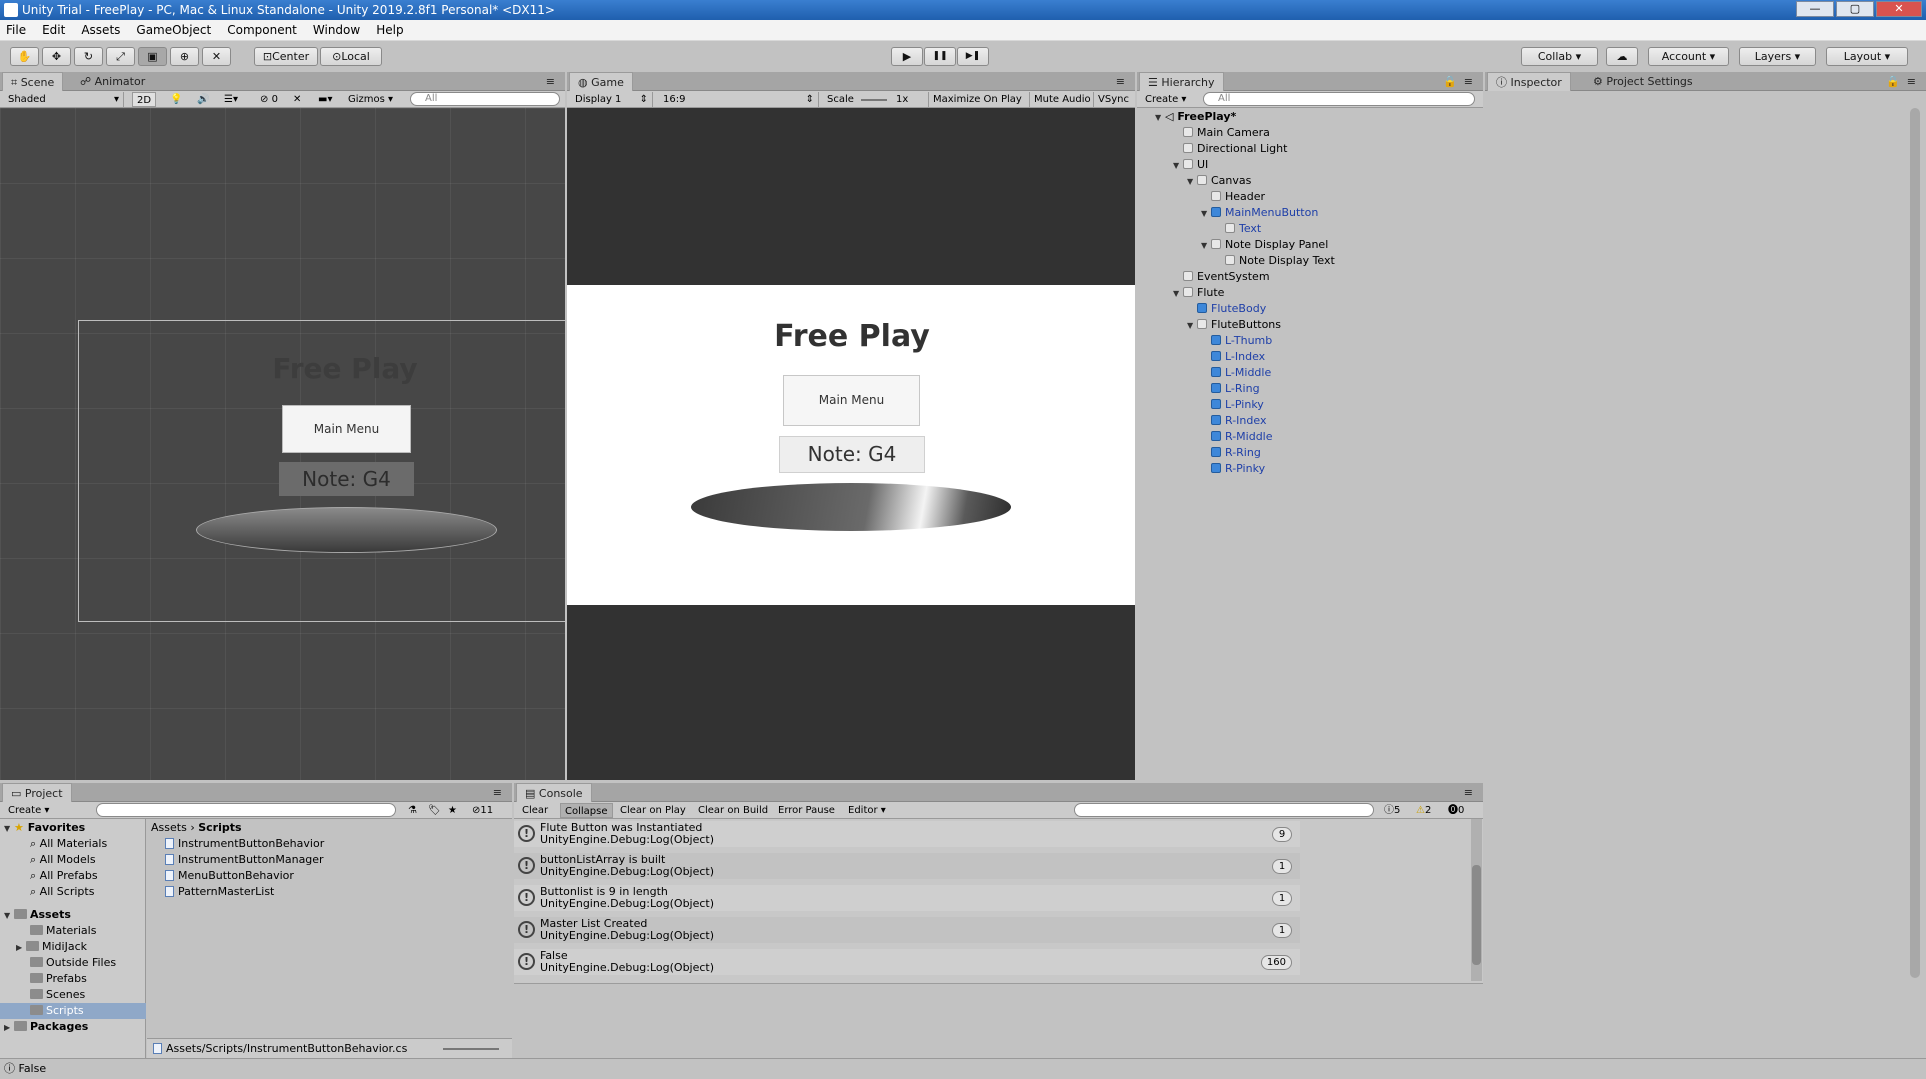  What do you see at coordinates (412, 810) in the screenshot?
I see `filter-type-icon: ⚗` at bounding box center [412, 810].